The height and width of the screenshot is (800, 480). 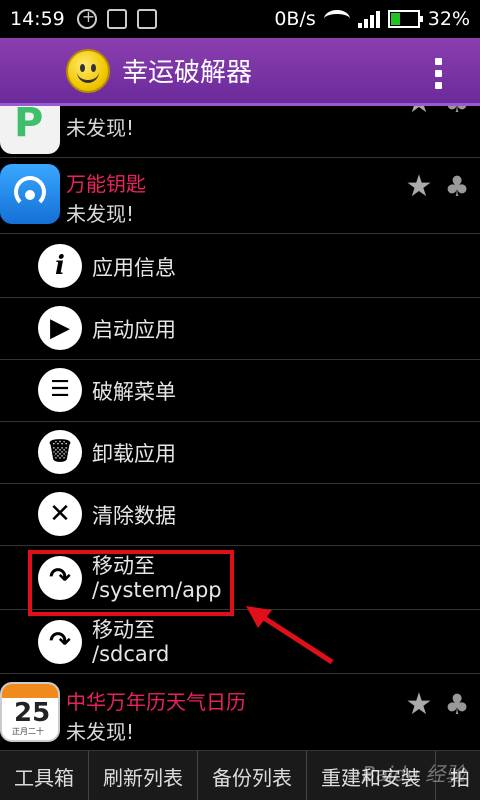 I want to click on menu-path: /sdcard, so click(x=131, y=654).